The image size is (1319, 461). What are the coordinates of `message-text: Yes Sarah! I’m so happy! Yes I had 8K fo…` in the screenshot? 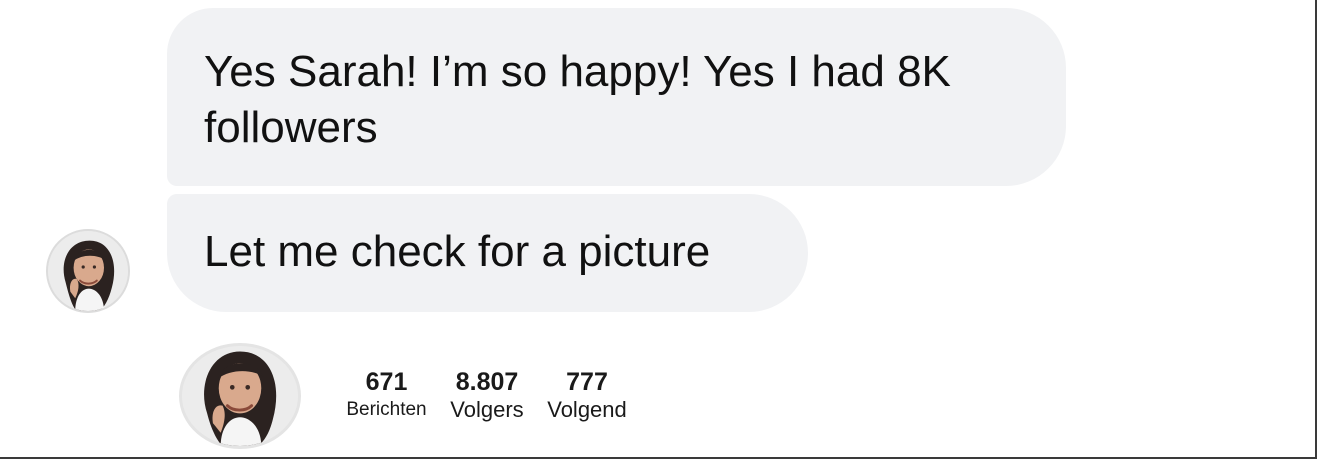 It's located at (577, 99).